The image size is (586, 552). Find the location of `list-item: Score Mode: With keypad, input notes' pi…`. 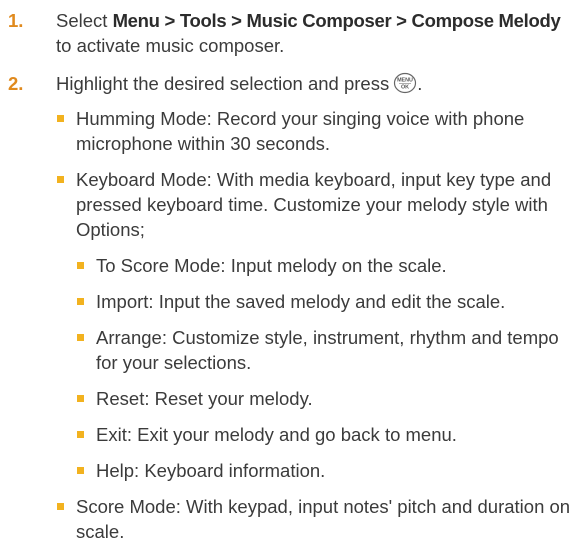

list-item: Score Mode: With keypad, input notes' pi… is located at coordinates (316, 519).